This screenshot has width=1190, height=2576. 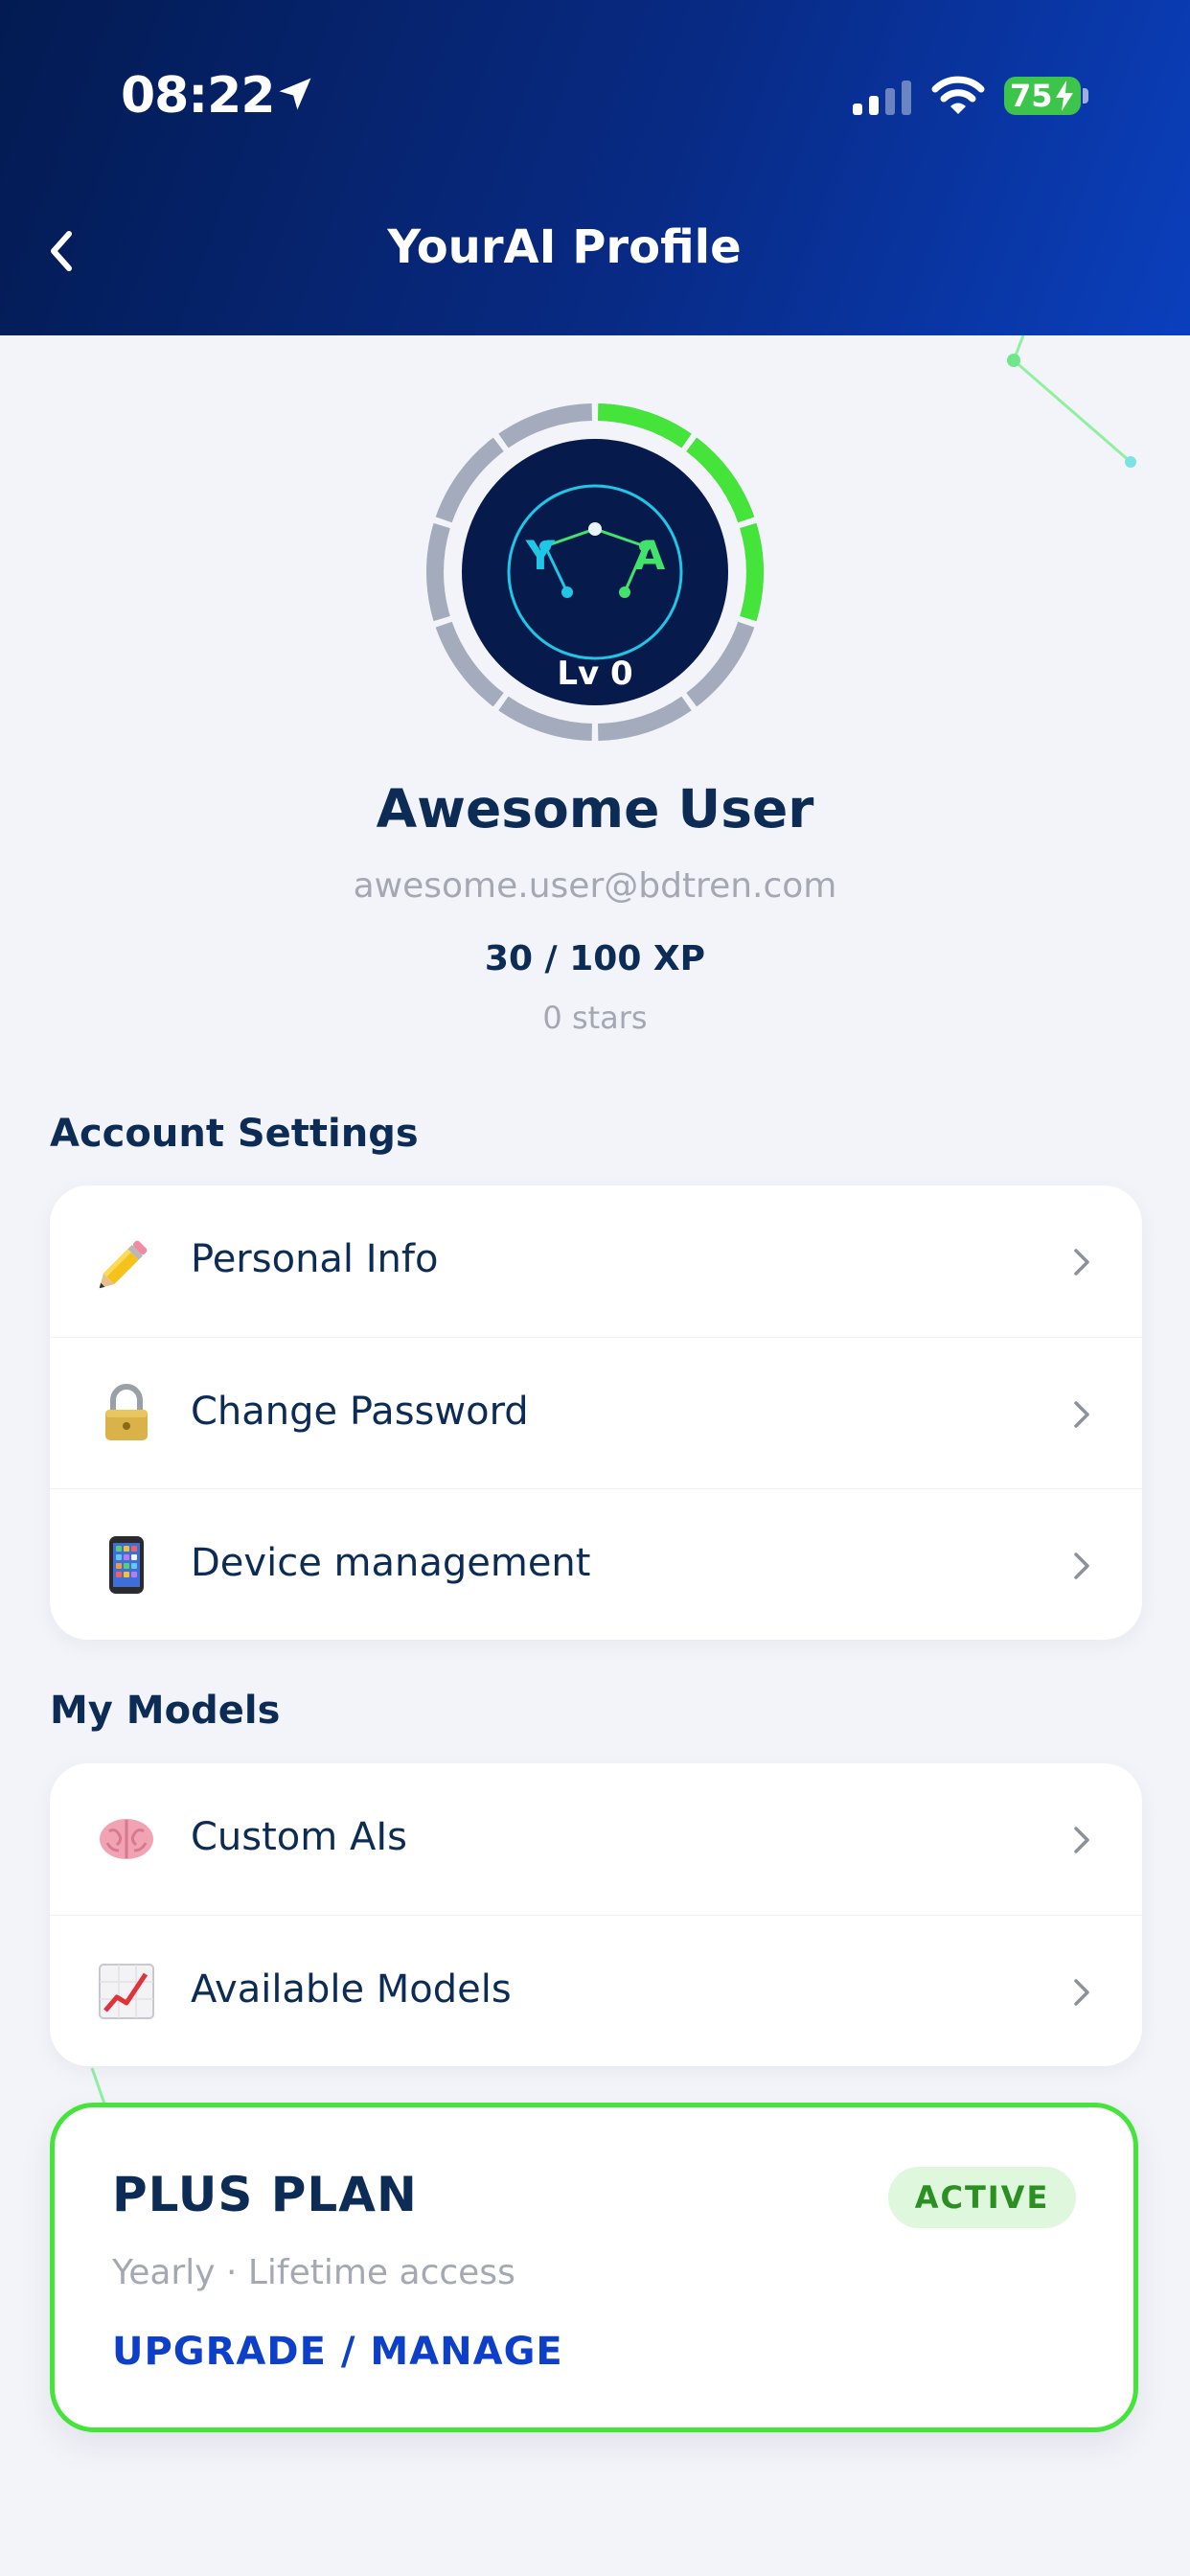 I want to click on level-label: Lv 0, so click(x=595, y=674).